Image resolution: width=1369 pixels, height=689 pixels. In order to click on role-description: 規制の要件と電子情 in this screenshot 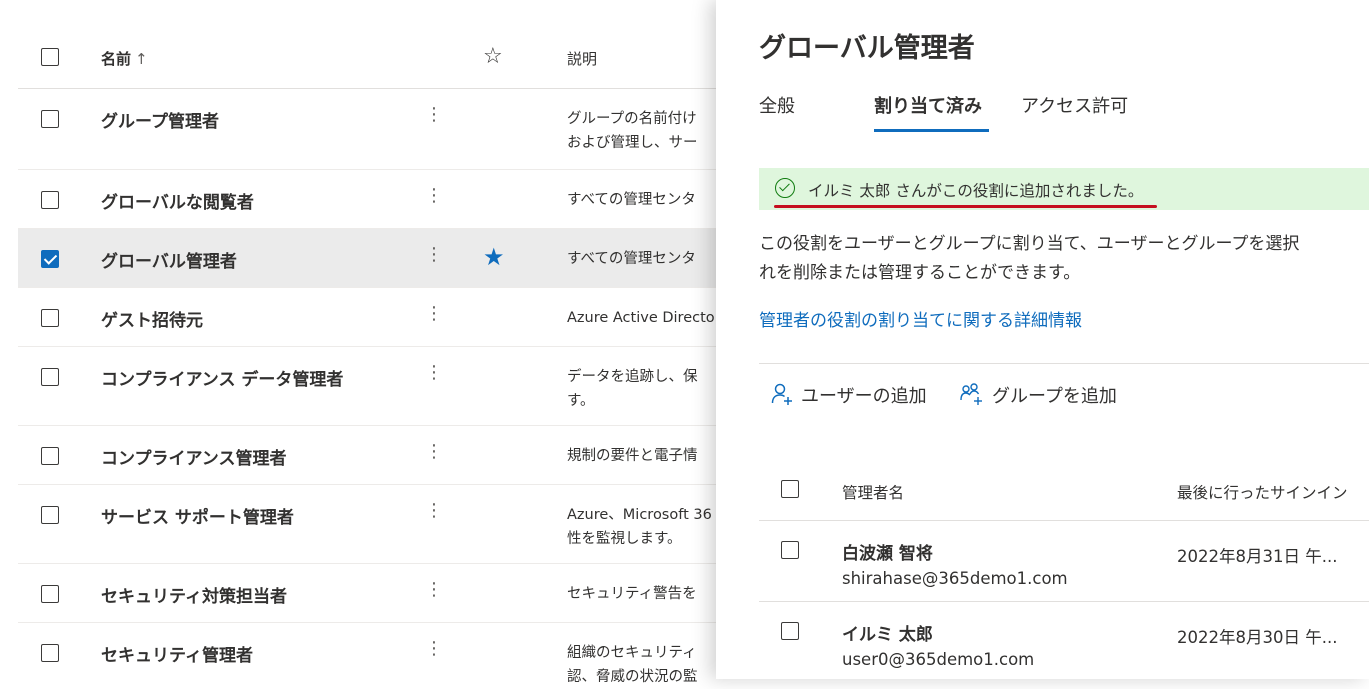, I will do `click(632, 456)`.